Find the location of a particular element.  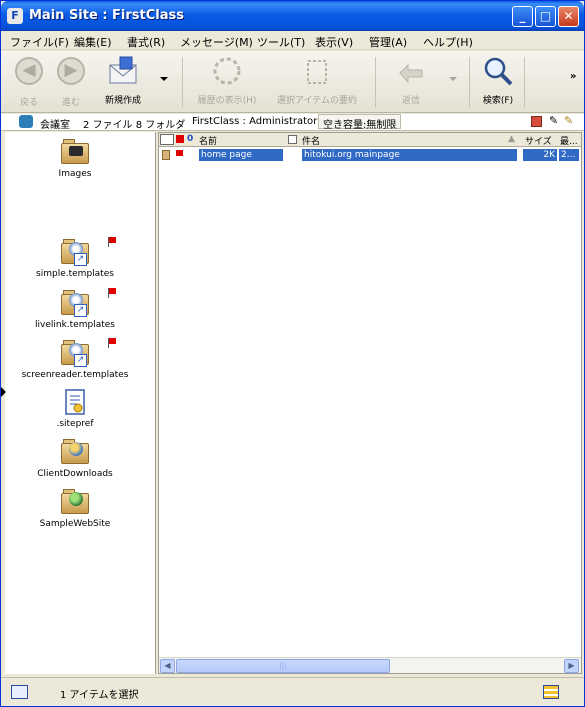

toolbar-overflow-icon: » is located at coordinates (573, 76).